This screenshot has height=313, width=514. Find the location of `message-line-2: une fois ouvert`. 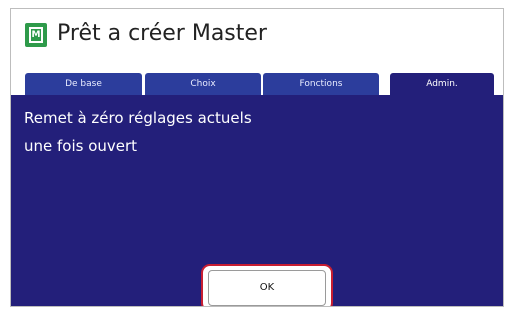

message-line-2: une fois ouvert is located at coordinates (81, 146).